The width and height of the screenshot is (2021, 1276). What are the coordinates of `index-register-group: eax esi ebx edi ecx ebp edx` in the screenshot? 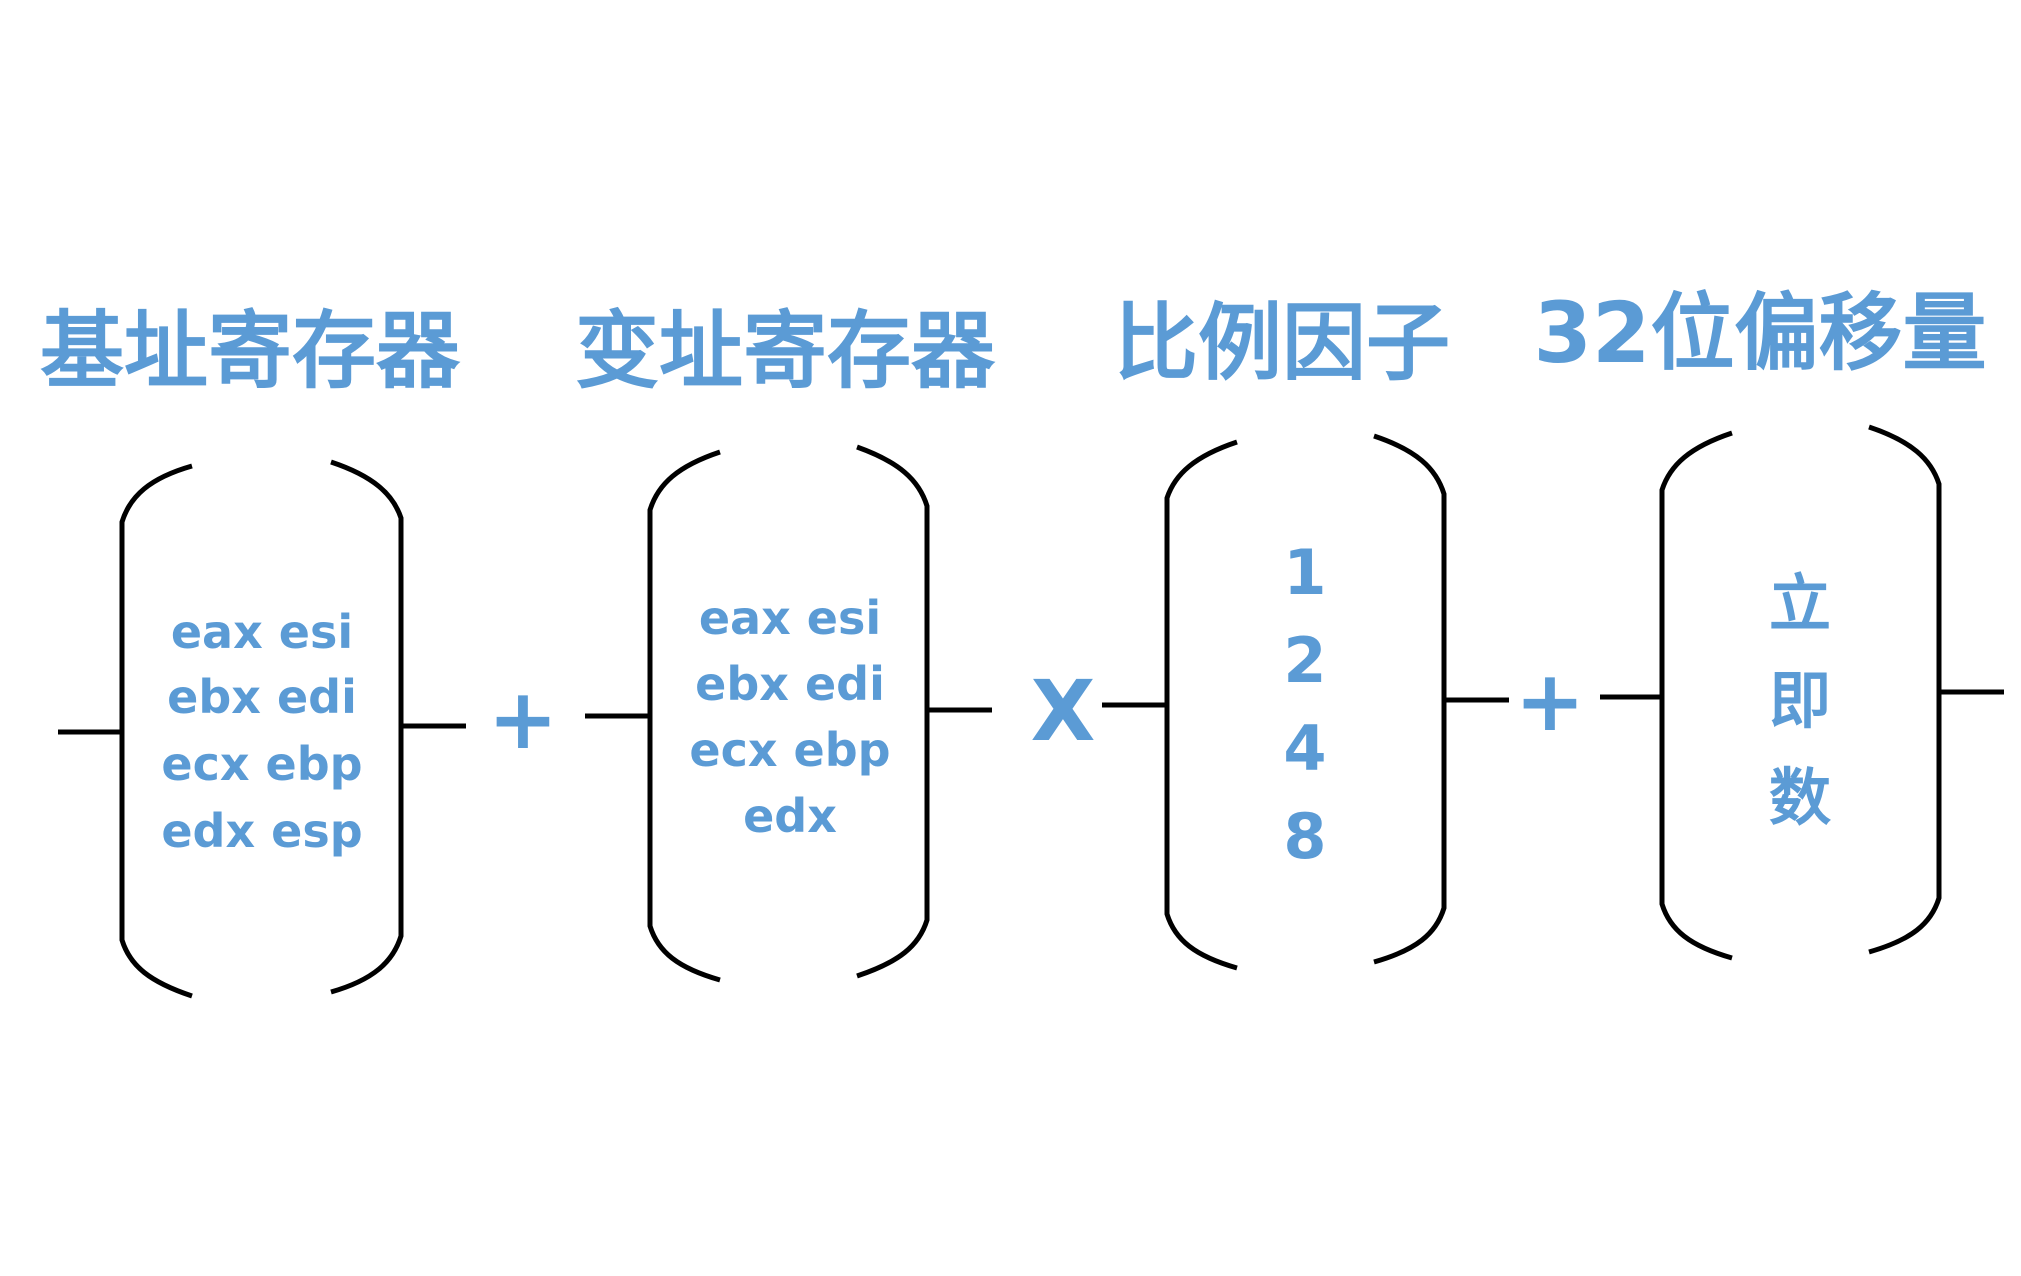 It's located at (788, 713).